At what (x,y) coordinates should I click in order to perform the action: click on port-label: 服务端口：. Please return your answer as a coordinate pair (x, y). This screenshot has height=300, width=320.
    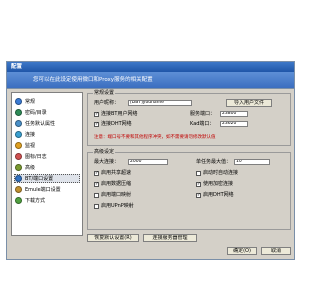
    Looking at the image, I should click on (203, 114).